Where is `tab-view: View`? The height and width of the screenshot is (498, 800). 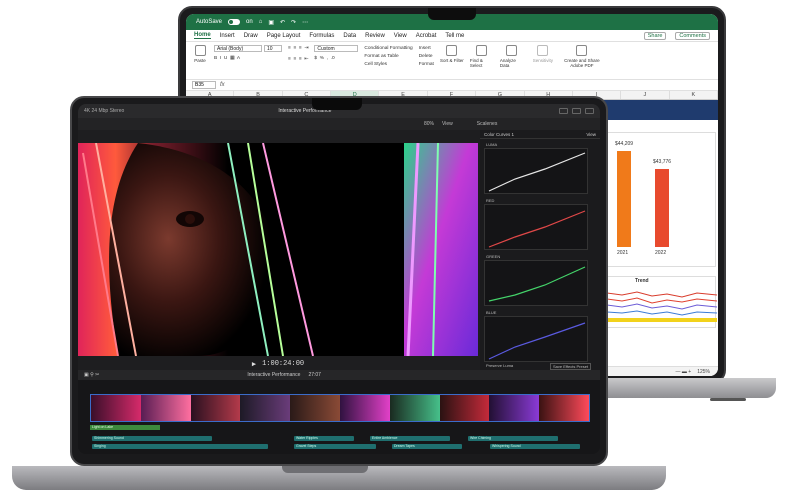 tab-view: View is located at coordinates (400, 36).